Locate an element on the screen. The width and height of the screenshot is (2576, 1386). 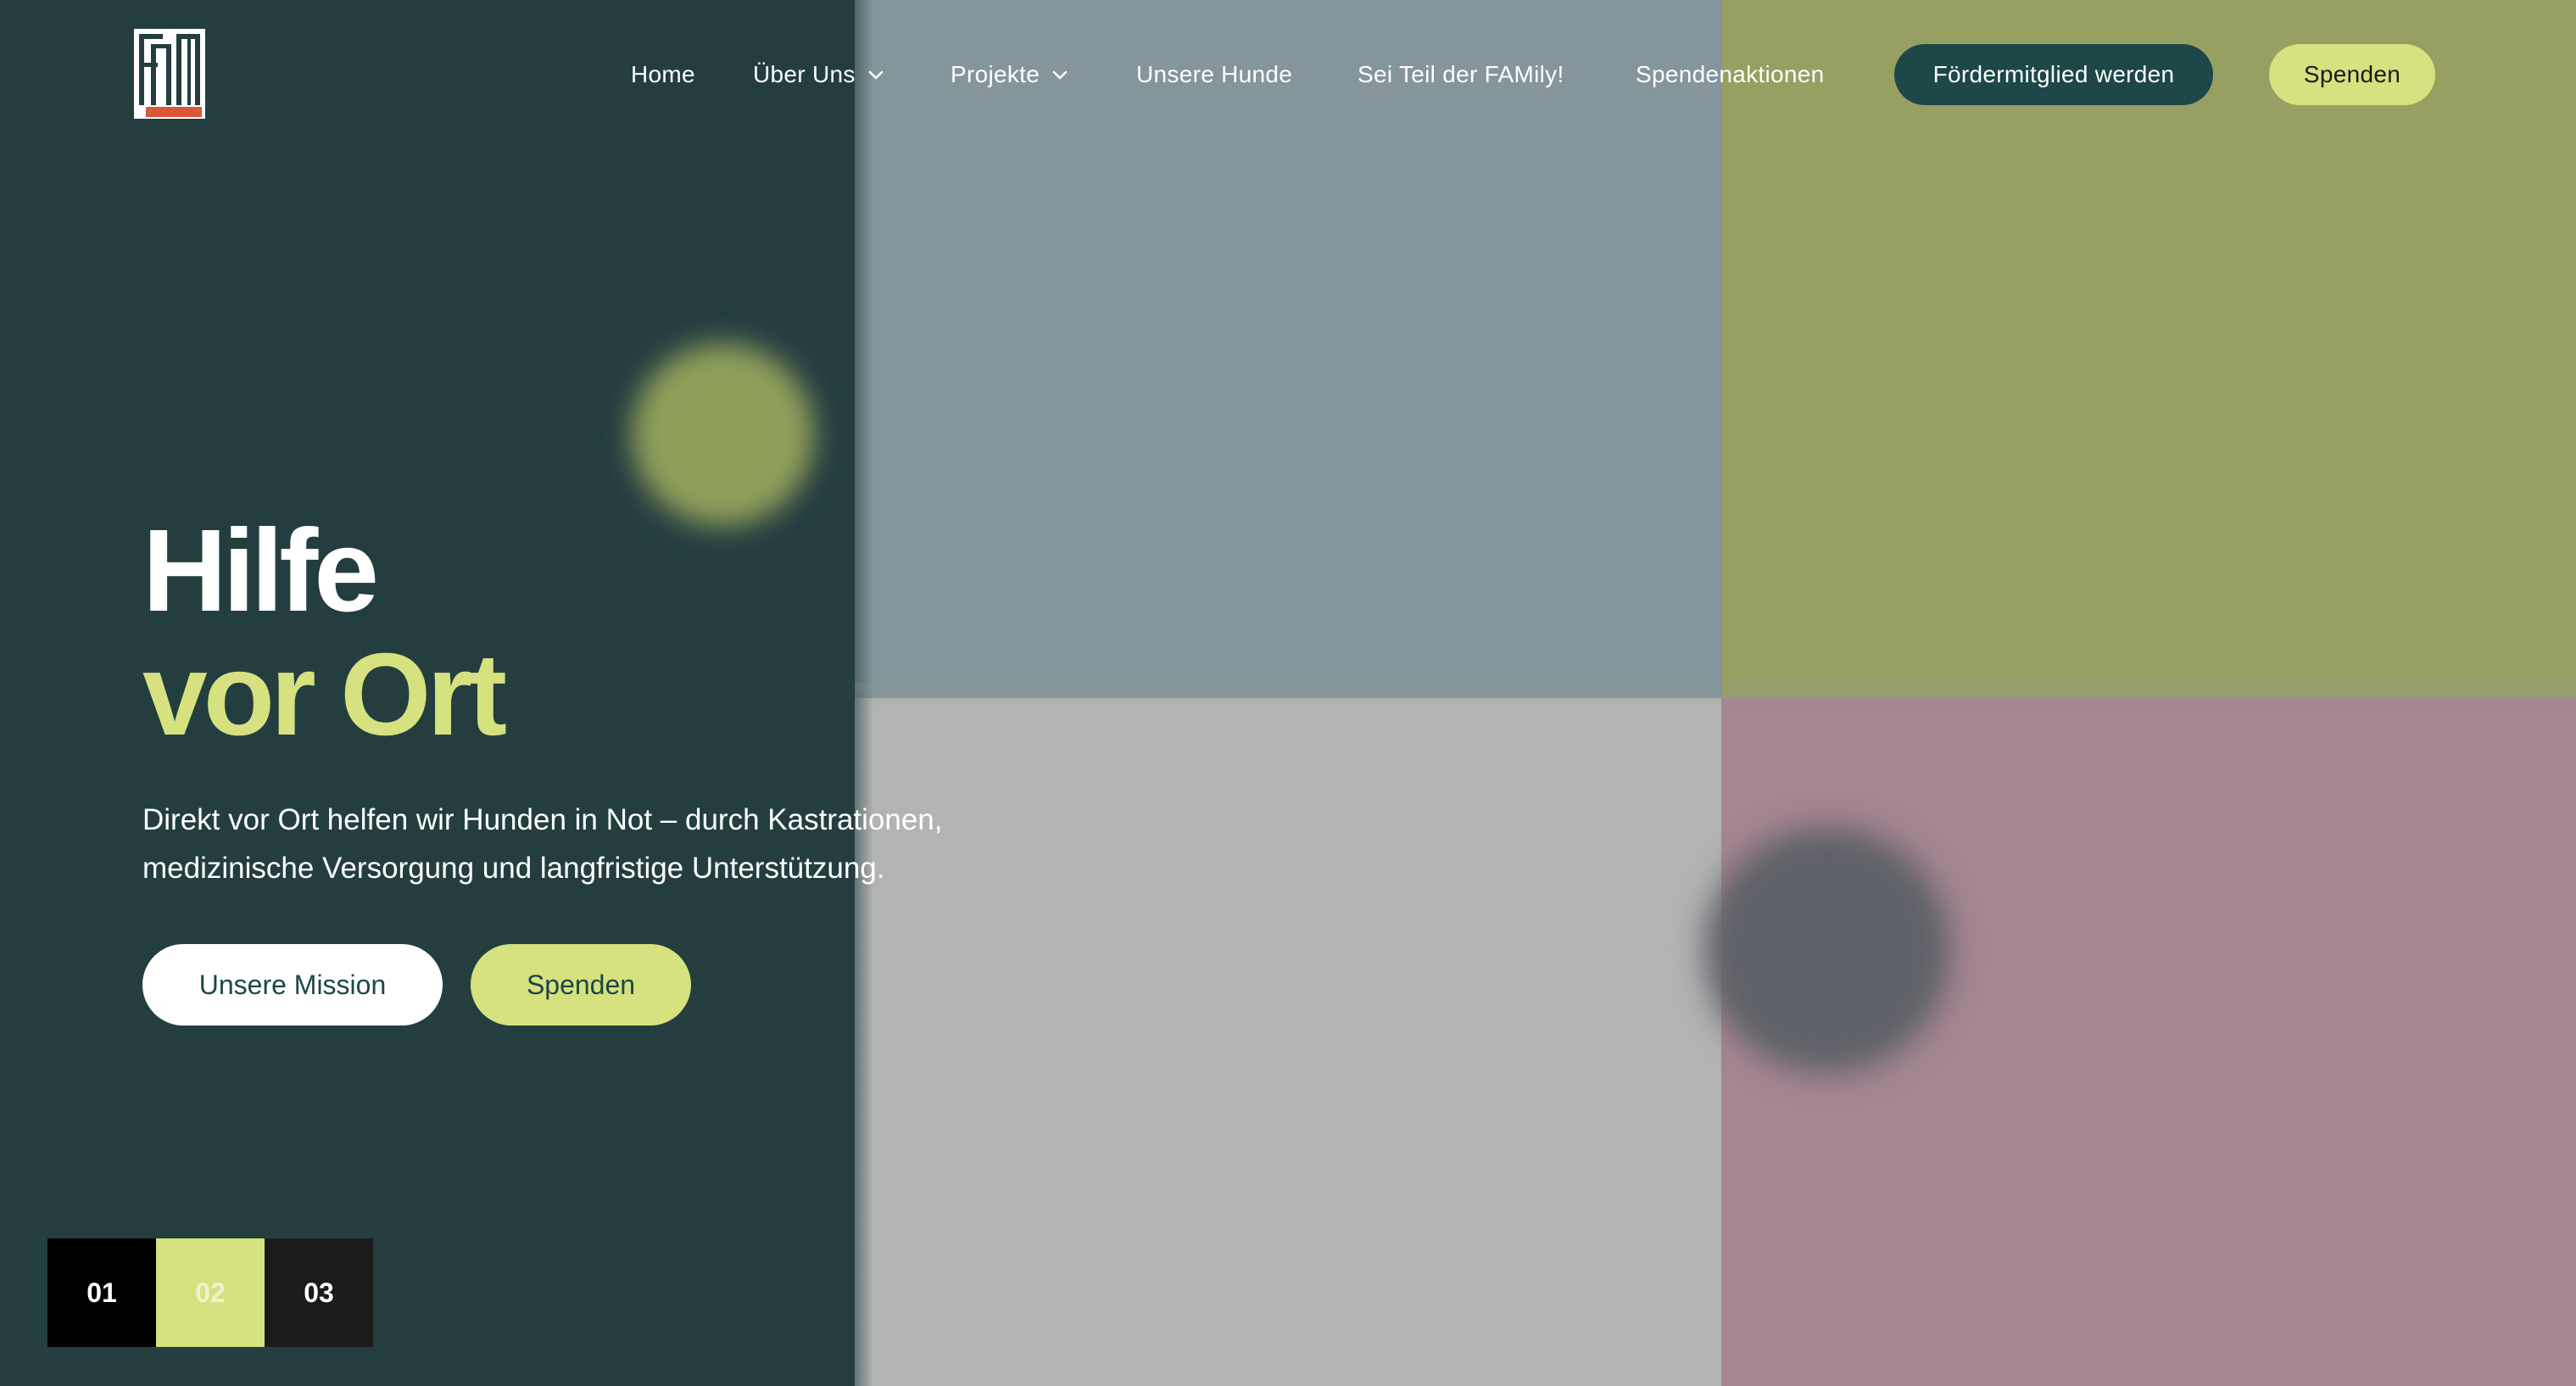
slide-page-2-active: 02 is located at coordinates (210, 1292).